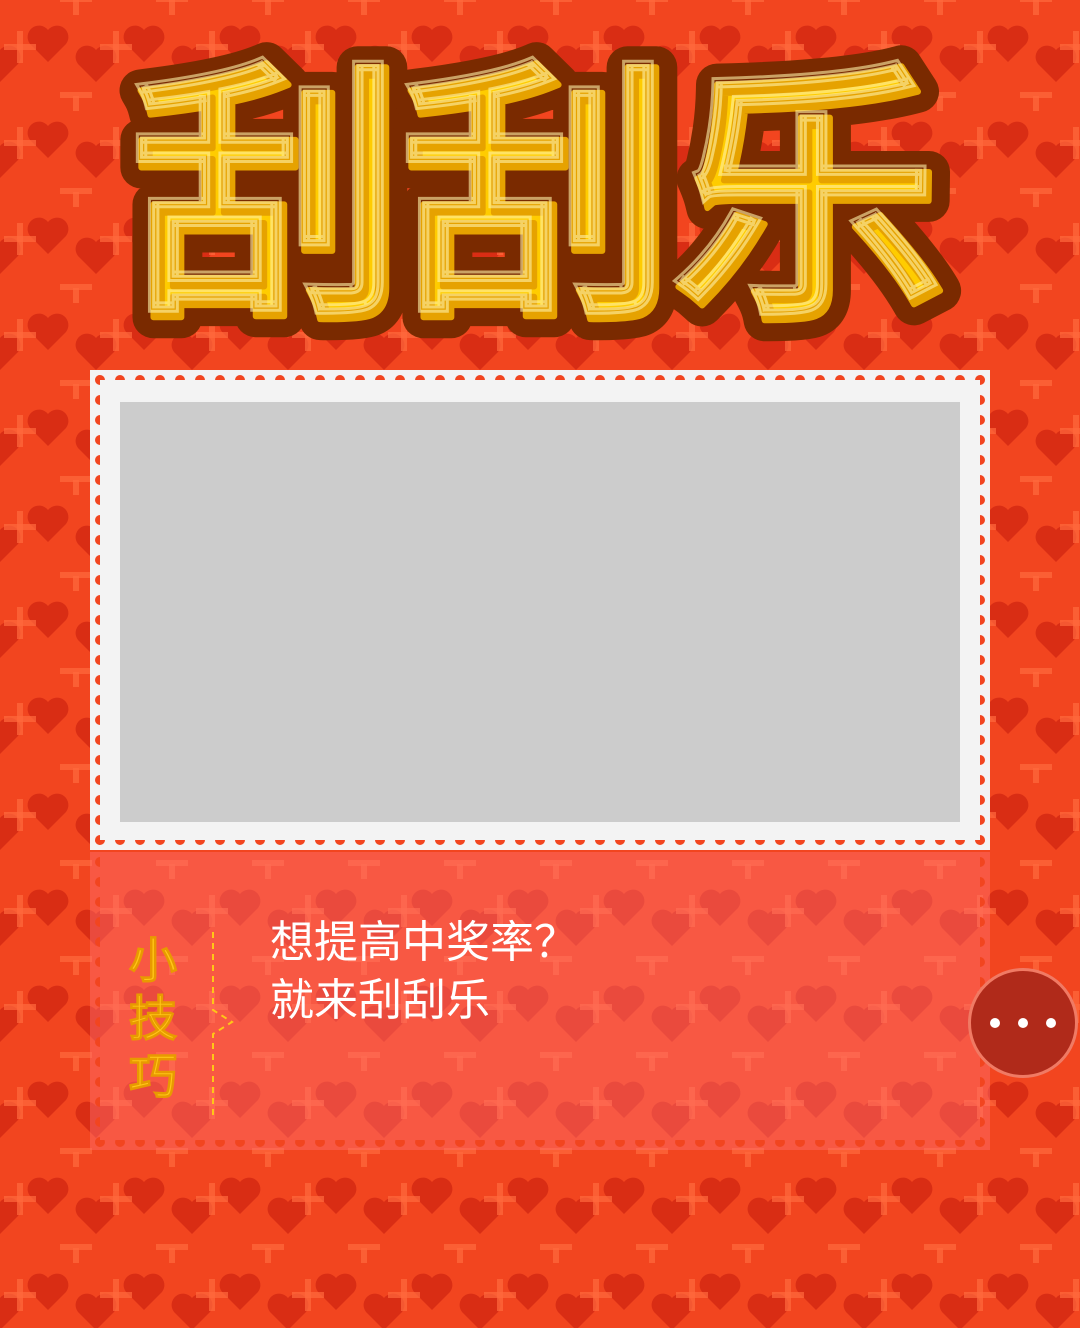 Image resolution: width=1080 pixels, height=1328 pixels. What do you see at coordinates (424, 972) in the screenshot?
I see `tip-text: 想提高中奖率？ 就来刮刮乐` at bounding box center [424, 972].